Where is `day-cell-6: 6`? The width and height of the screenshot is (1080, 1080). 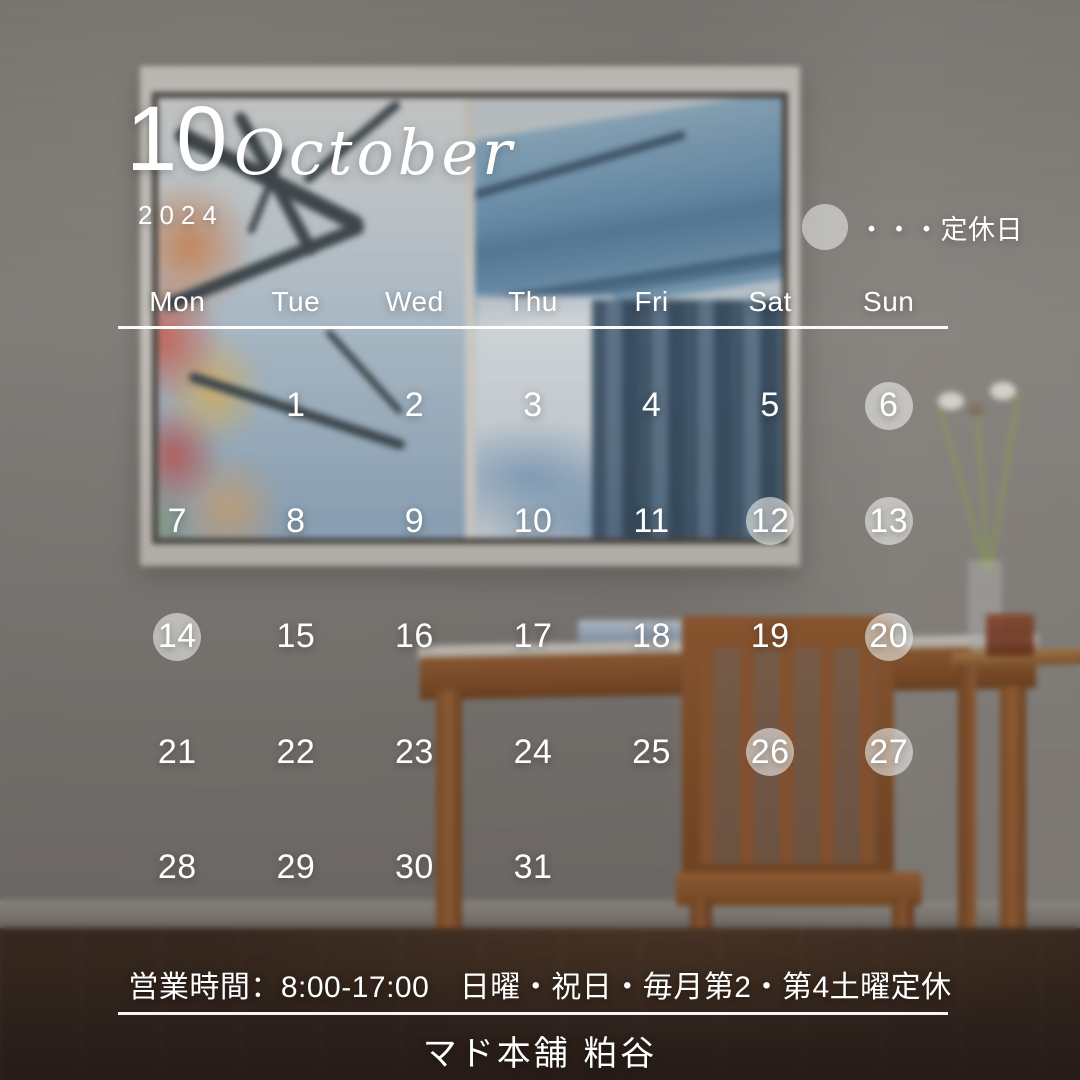
day-cell-6: 6 is located at coordinates (888, 406).